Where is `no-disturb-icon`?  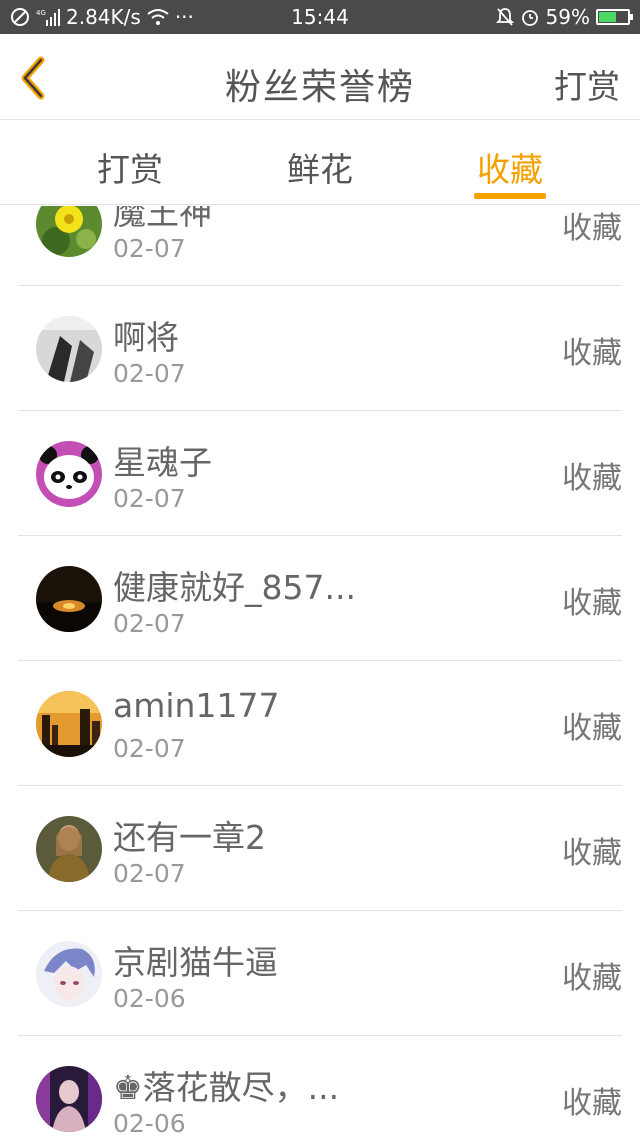
no-disturb-icon is located at coordinates (20, 17).